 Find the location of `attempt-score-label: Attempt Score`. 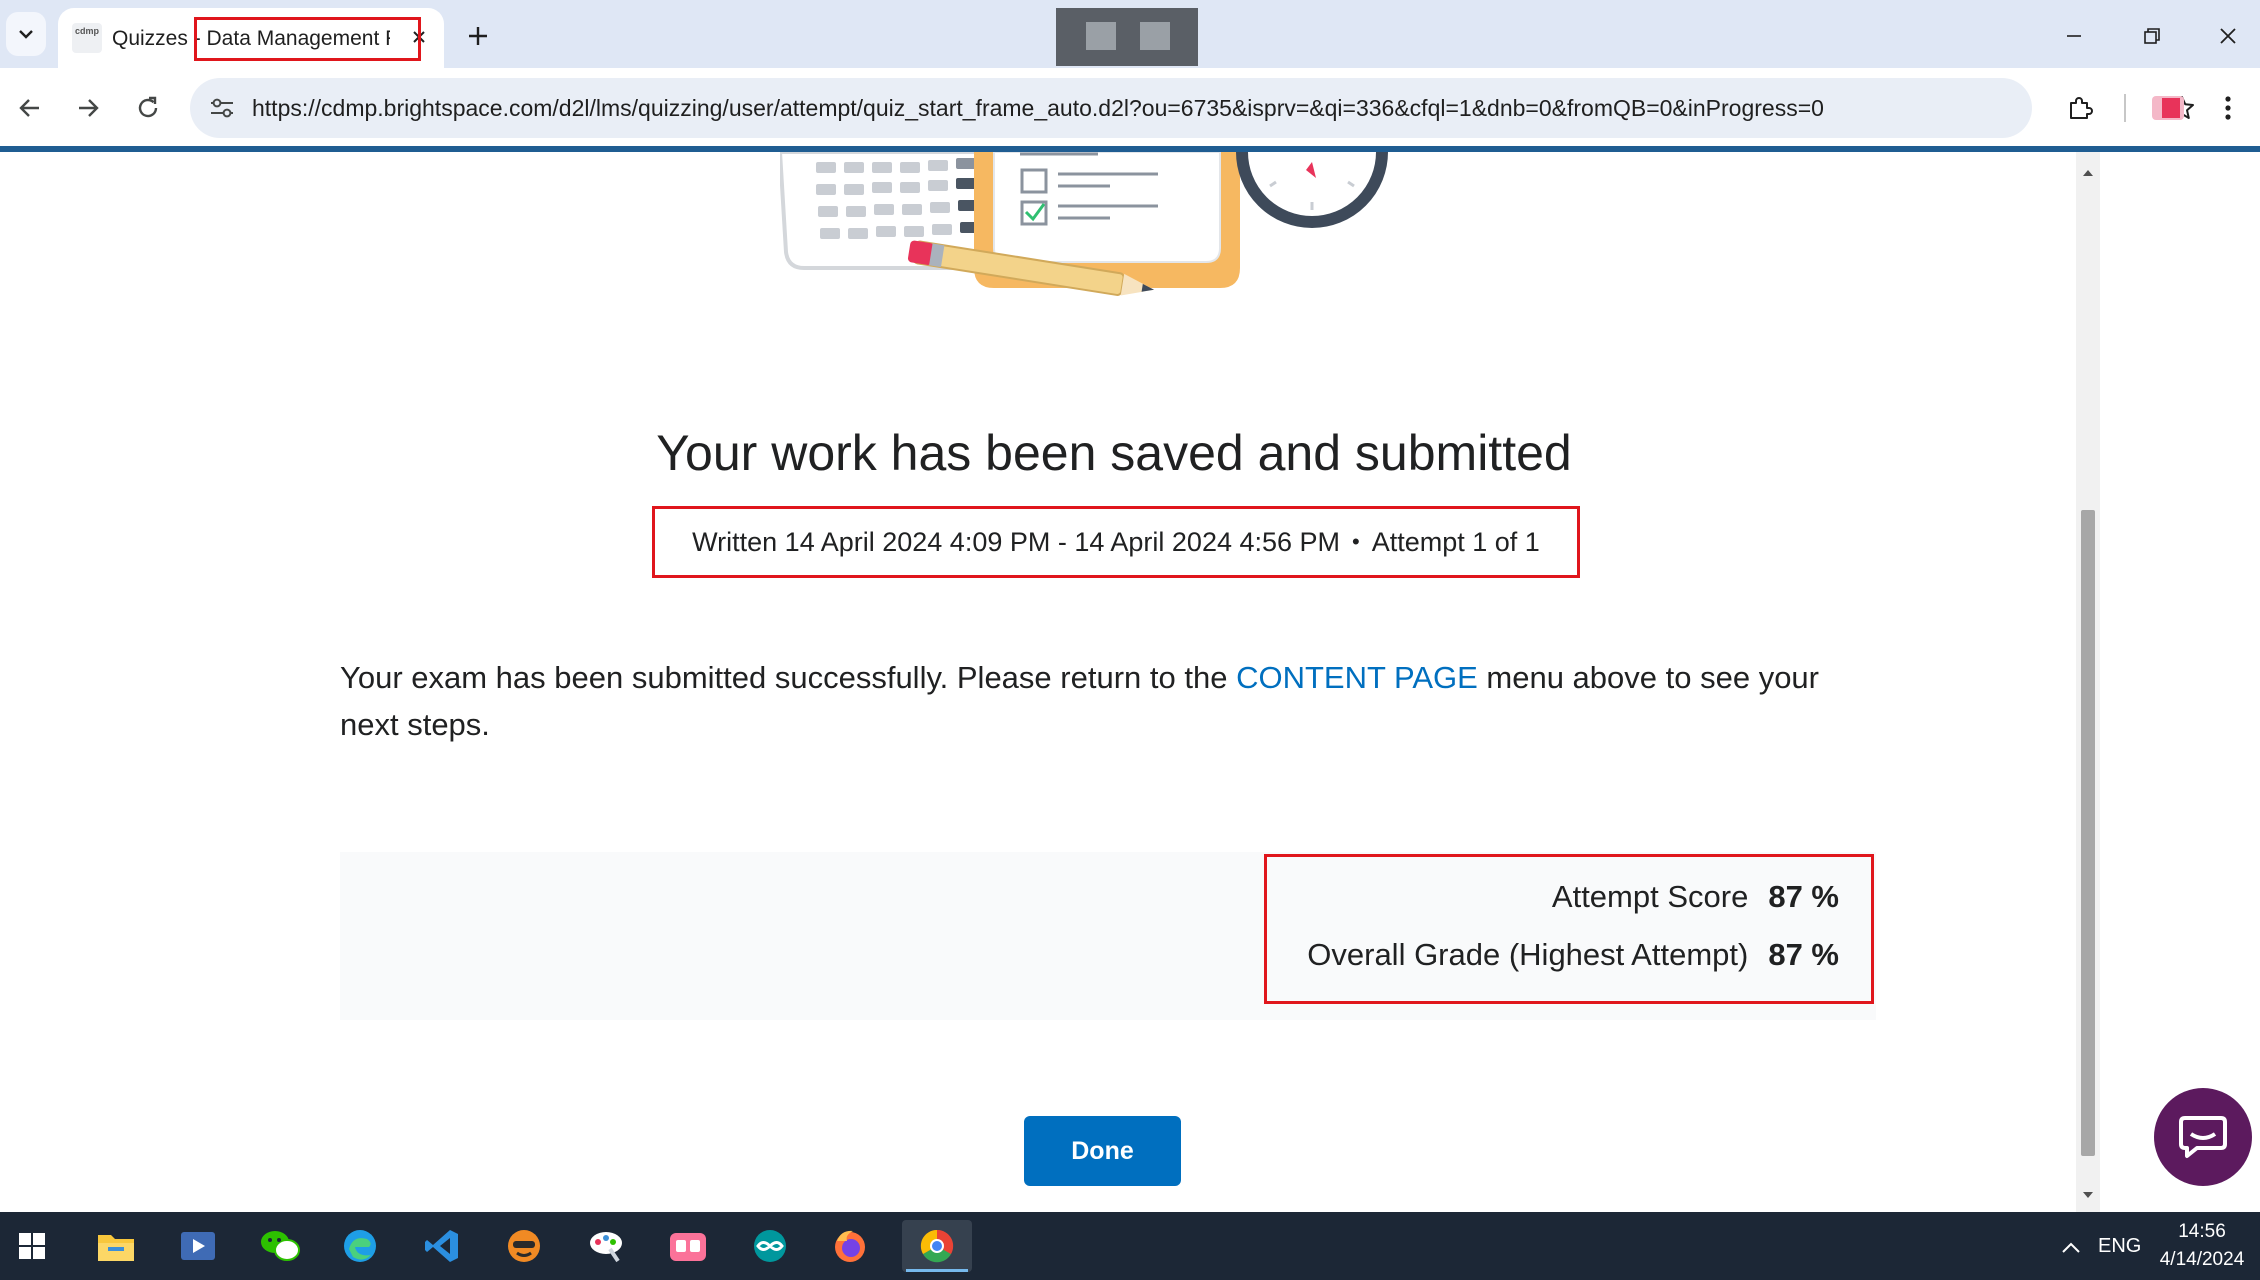

attempt-score-label: Attempt Score is located at coordinates (1650, 896).